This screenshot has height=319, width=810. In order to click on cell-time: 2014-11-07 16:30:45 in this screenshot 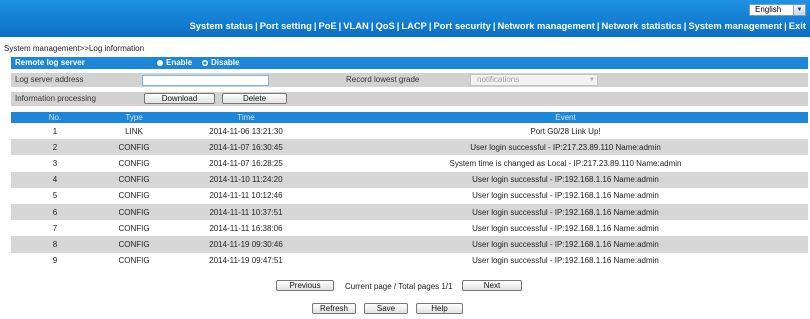, I will do `click(246, 147)`.